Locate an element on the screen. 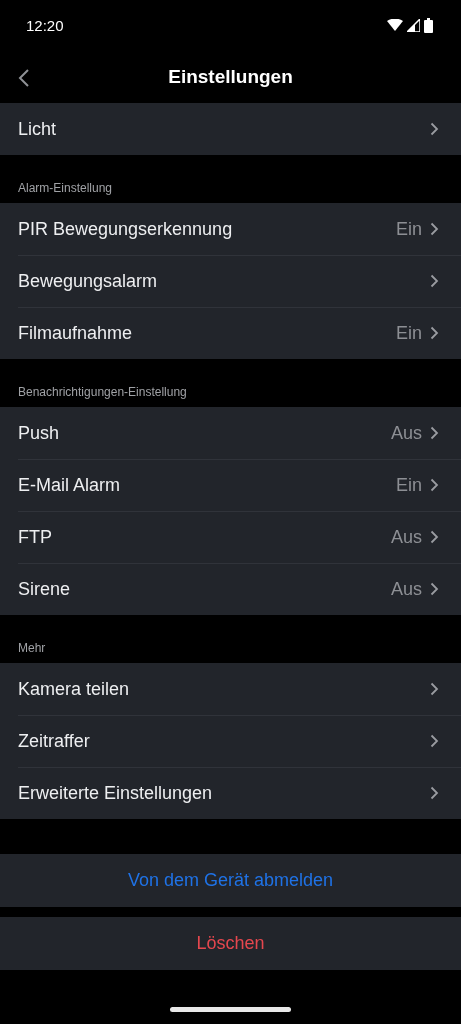 The width and height of the screenshot is (461, 1024). row-label: FTP is located at coordinates (35, 537).